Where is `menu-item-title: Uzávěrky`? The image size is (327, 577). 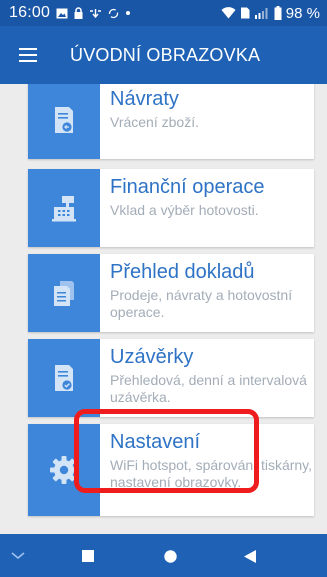
menu-item-title: Uzávěrky is located at coordinates (152, 357).